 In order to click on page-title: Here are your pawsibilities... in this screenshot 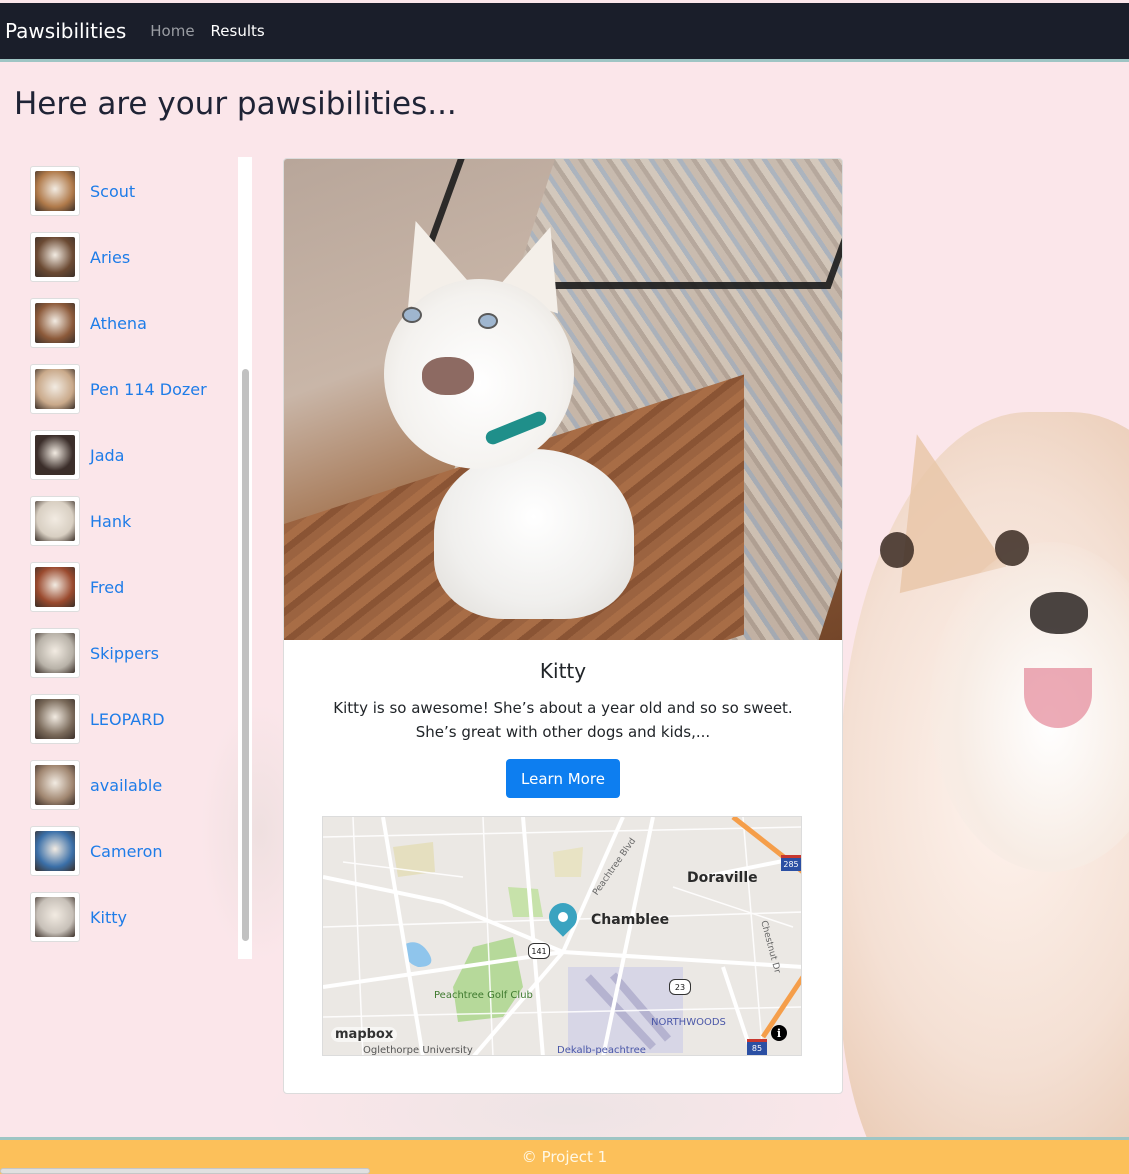, I will do `click(235, 104)`.